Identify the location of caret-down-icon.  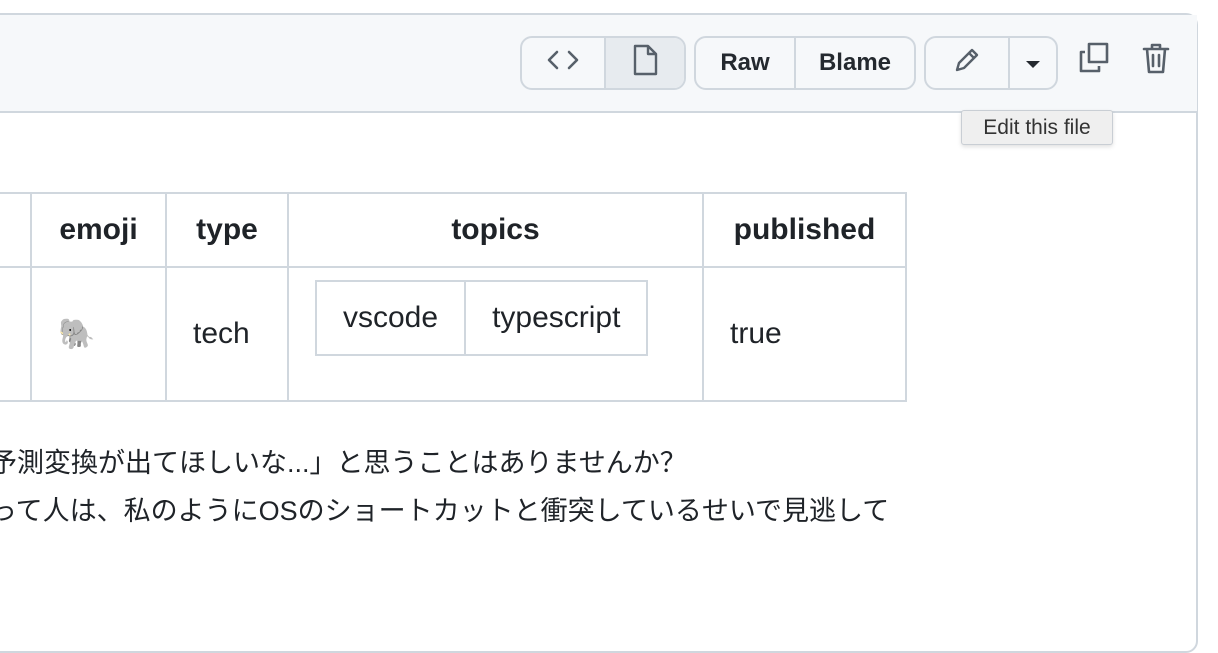
(1033, 63).